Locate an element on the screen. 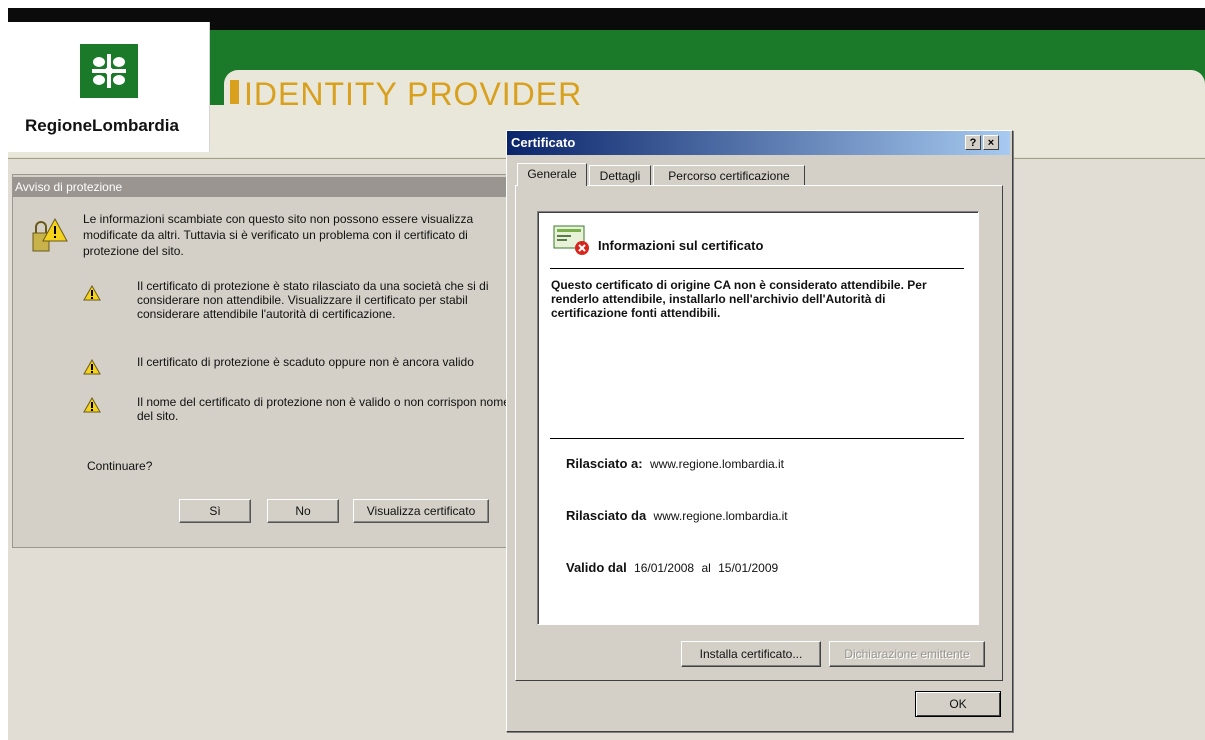  regione-logo: RegioneLombardia is located at coordinates (109, 87).